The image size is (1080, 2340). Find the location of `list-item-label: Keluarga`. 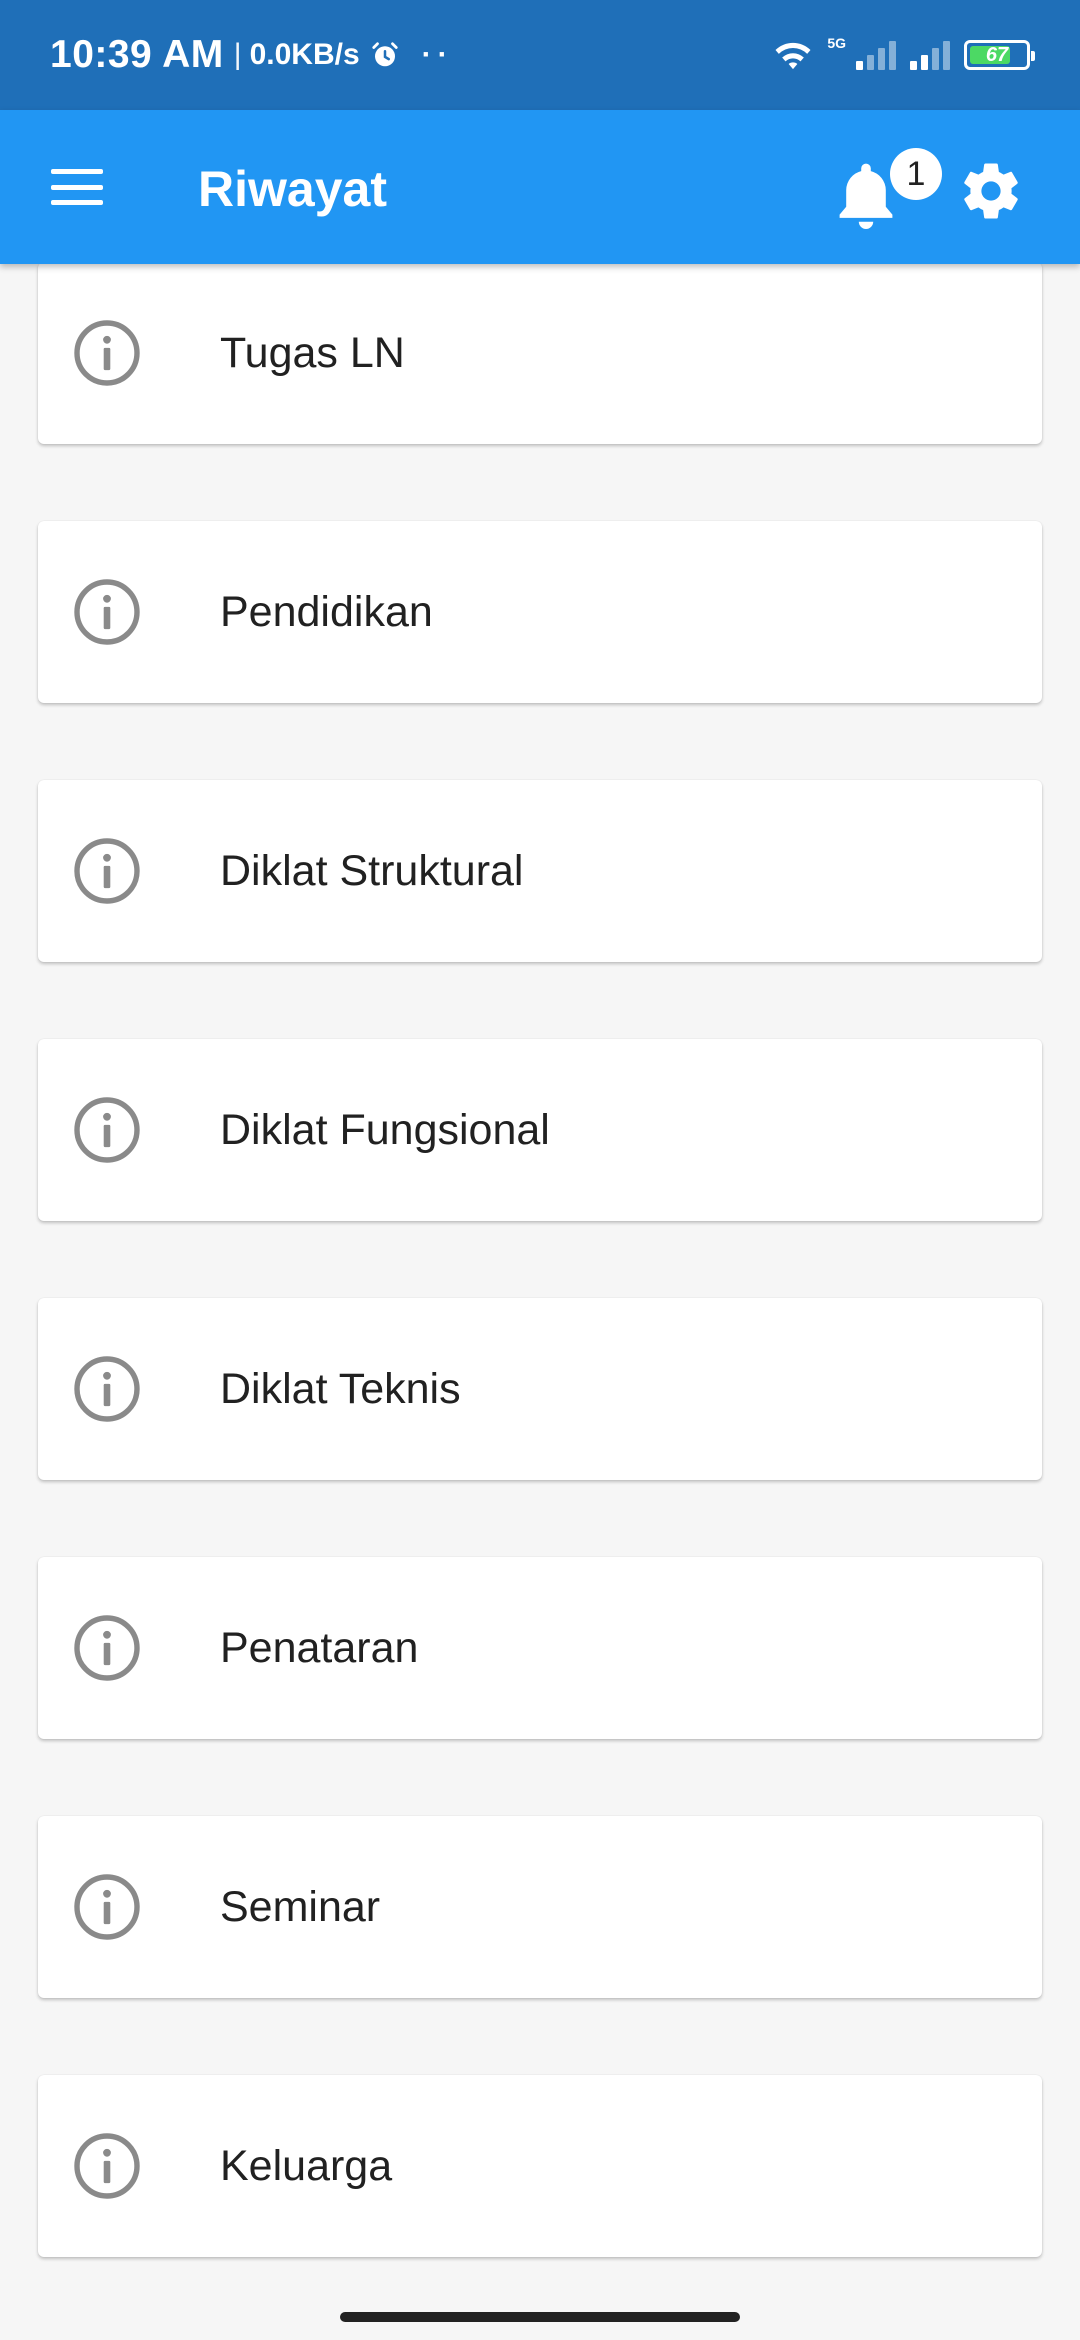

list-item-label: Keluarga is located at coordinates (306, 2165).